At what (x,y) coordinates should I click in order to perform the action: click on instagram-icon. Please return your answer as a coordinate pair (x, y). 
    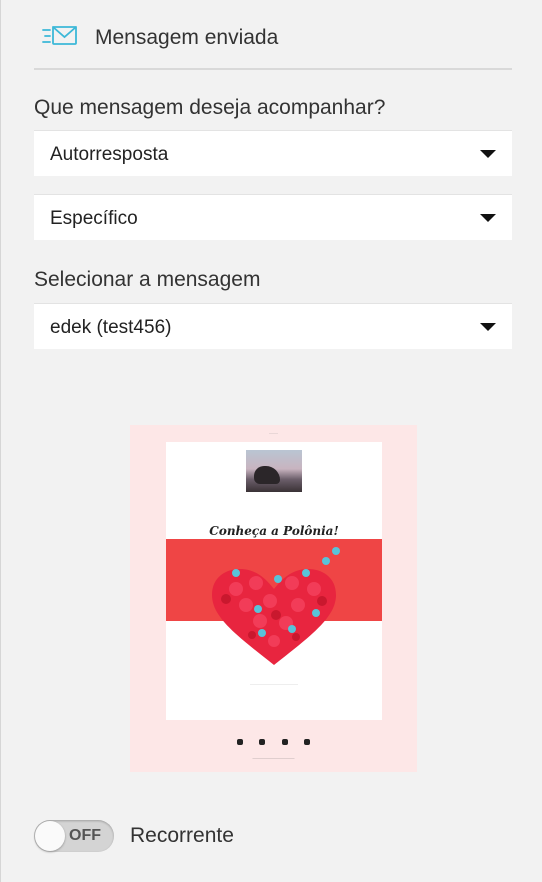
    Looking at the image, I should click on (284, 742).